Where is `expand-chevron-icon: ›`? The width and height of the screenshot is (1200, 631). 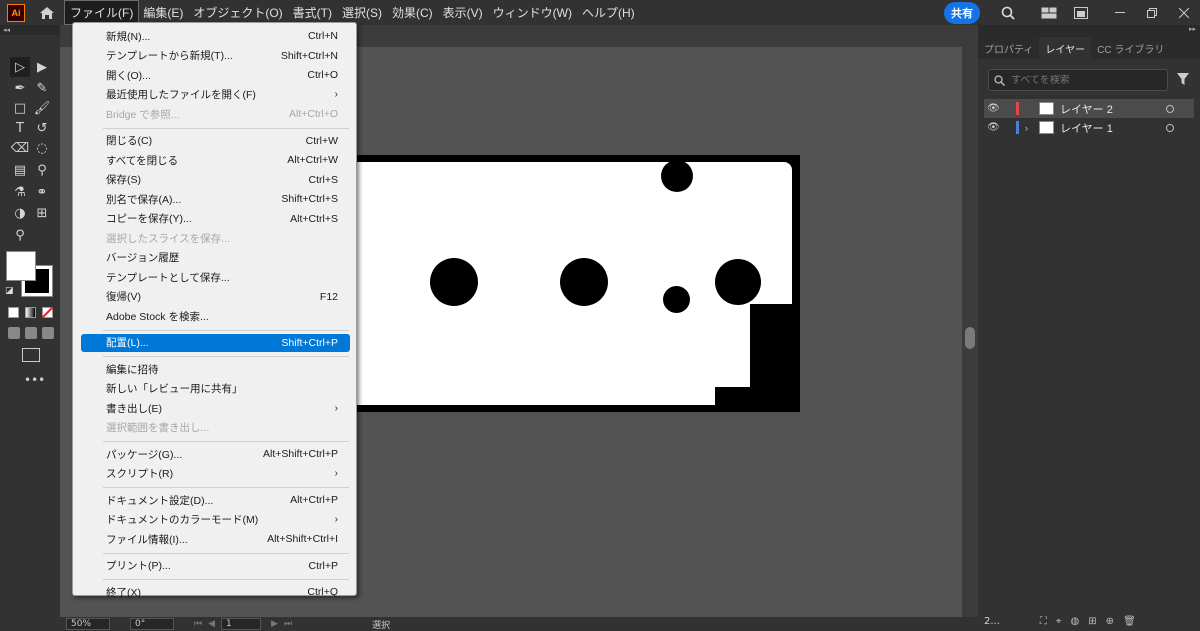 expand-chevron-icon: › is located at coordinates (1030, 128).